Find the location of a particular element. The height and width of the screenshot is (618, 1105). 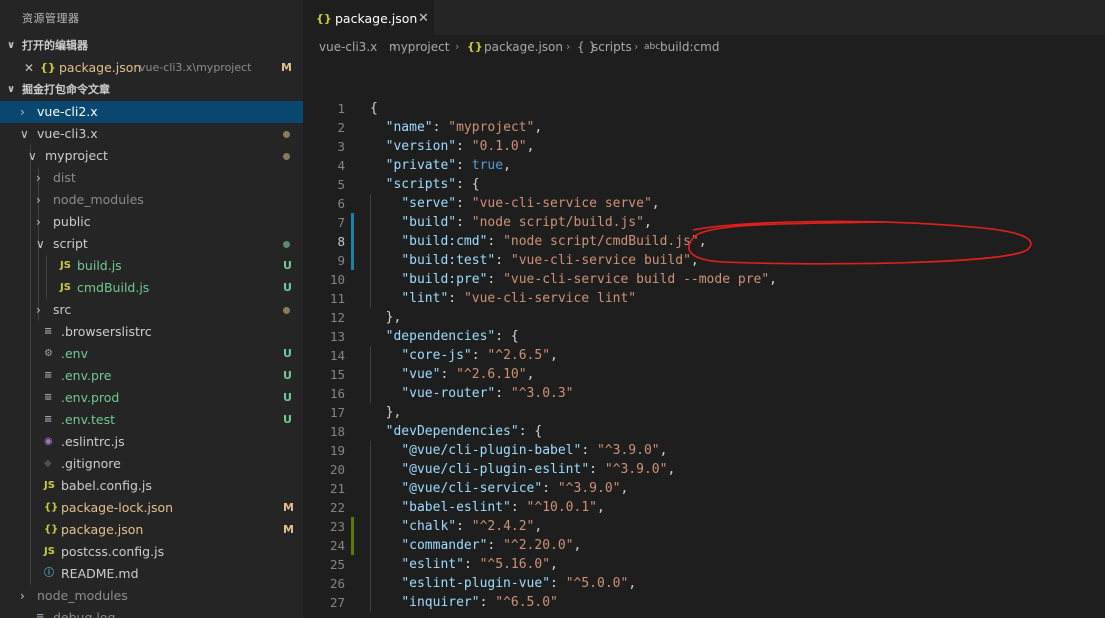

code-line: 24 "commander": "^2.20.0", is located at coordinates (704, 545).